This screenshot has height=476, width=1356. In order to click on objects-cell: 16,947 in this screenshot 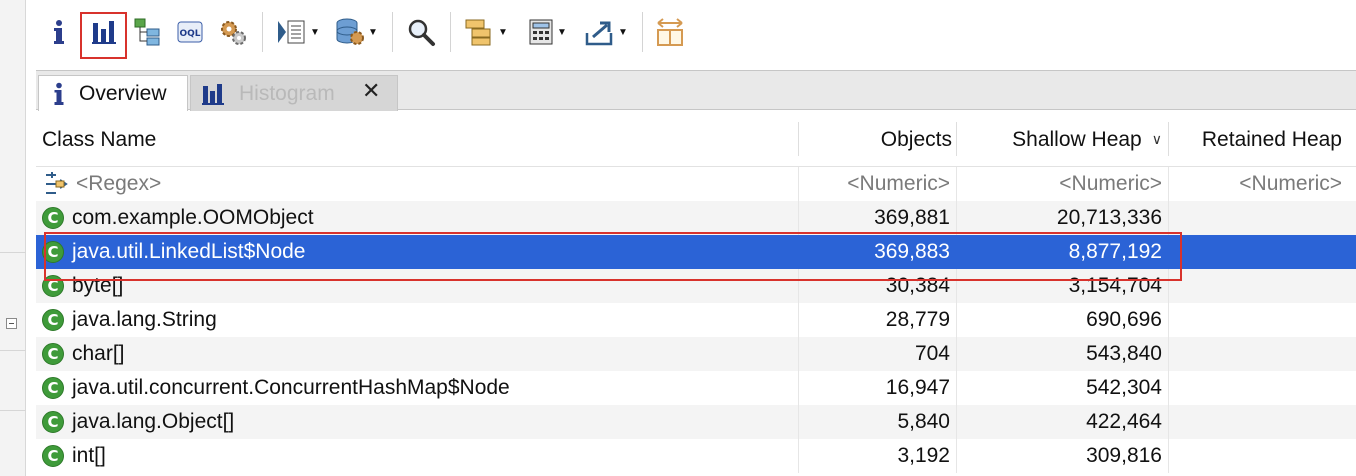, I will do `click(917, 387)`.